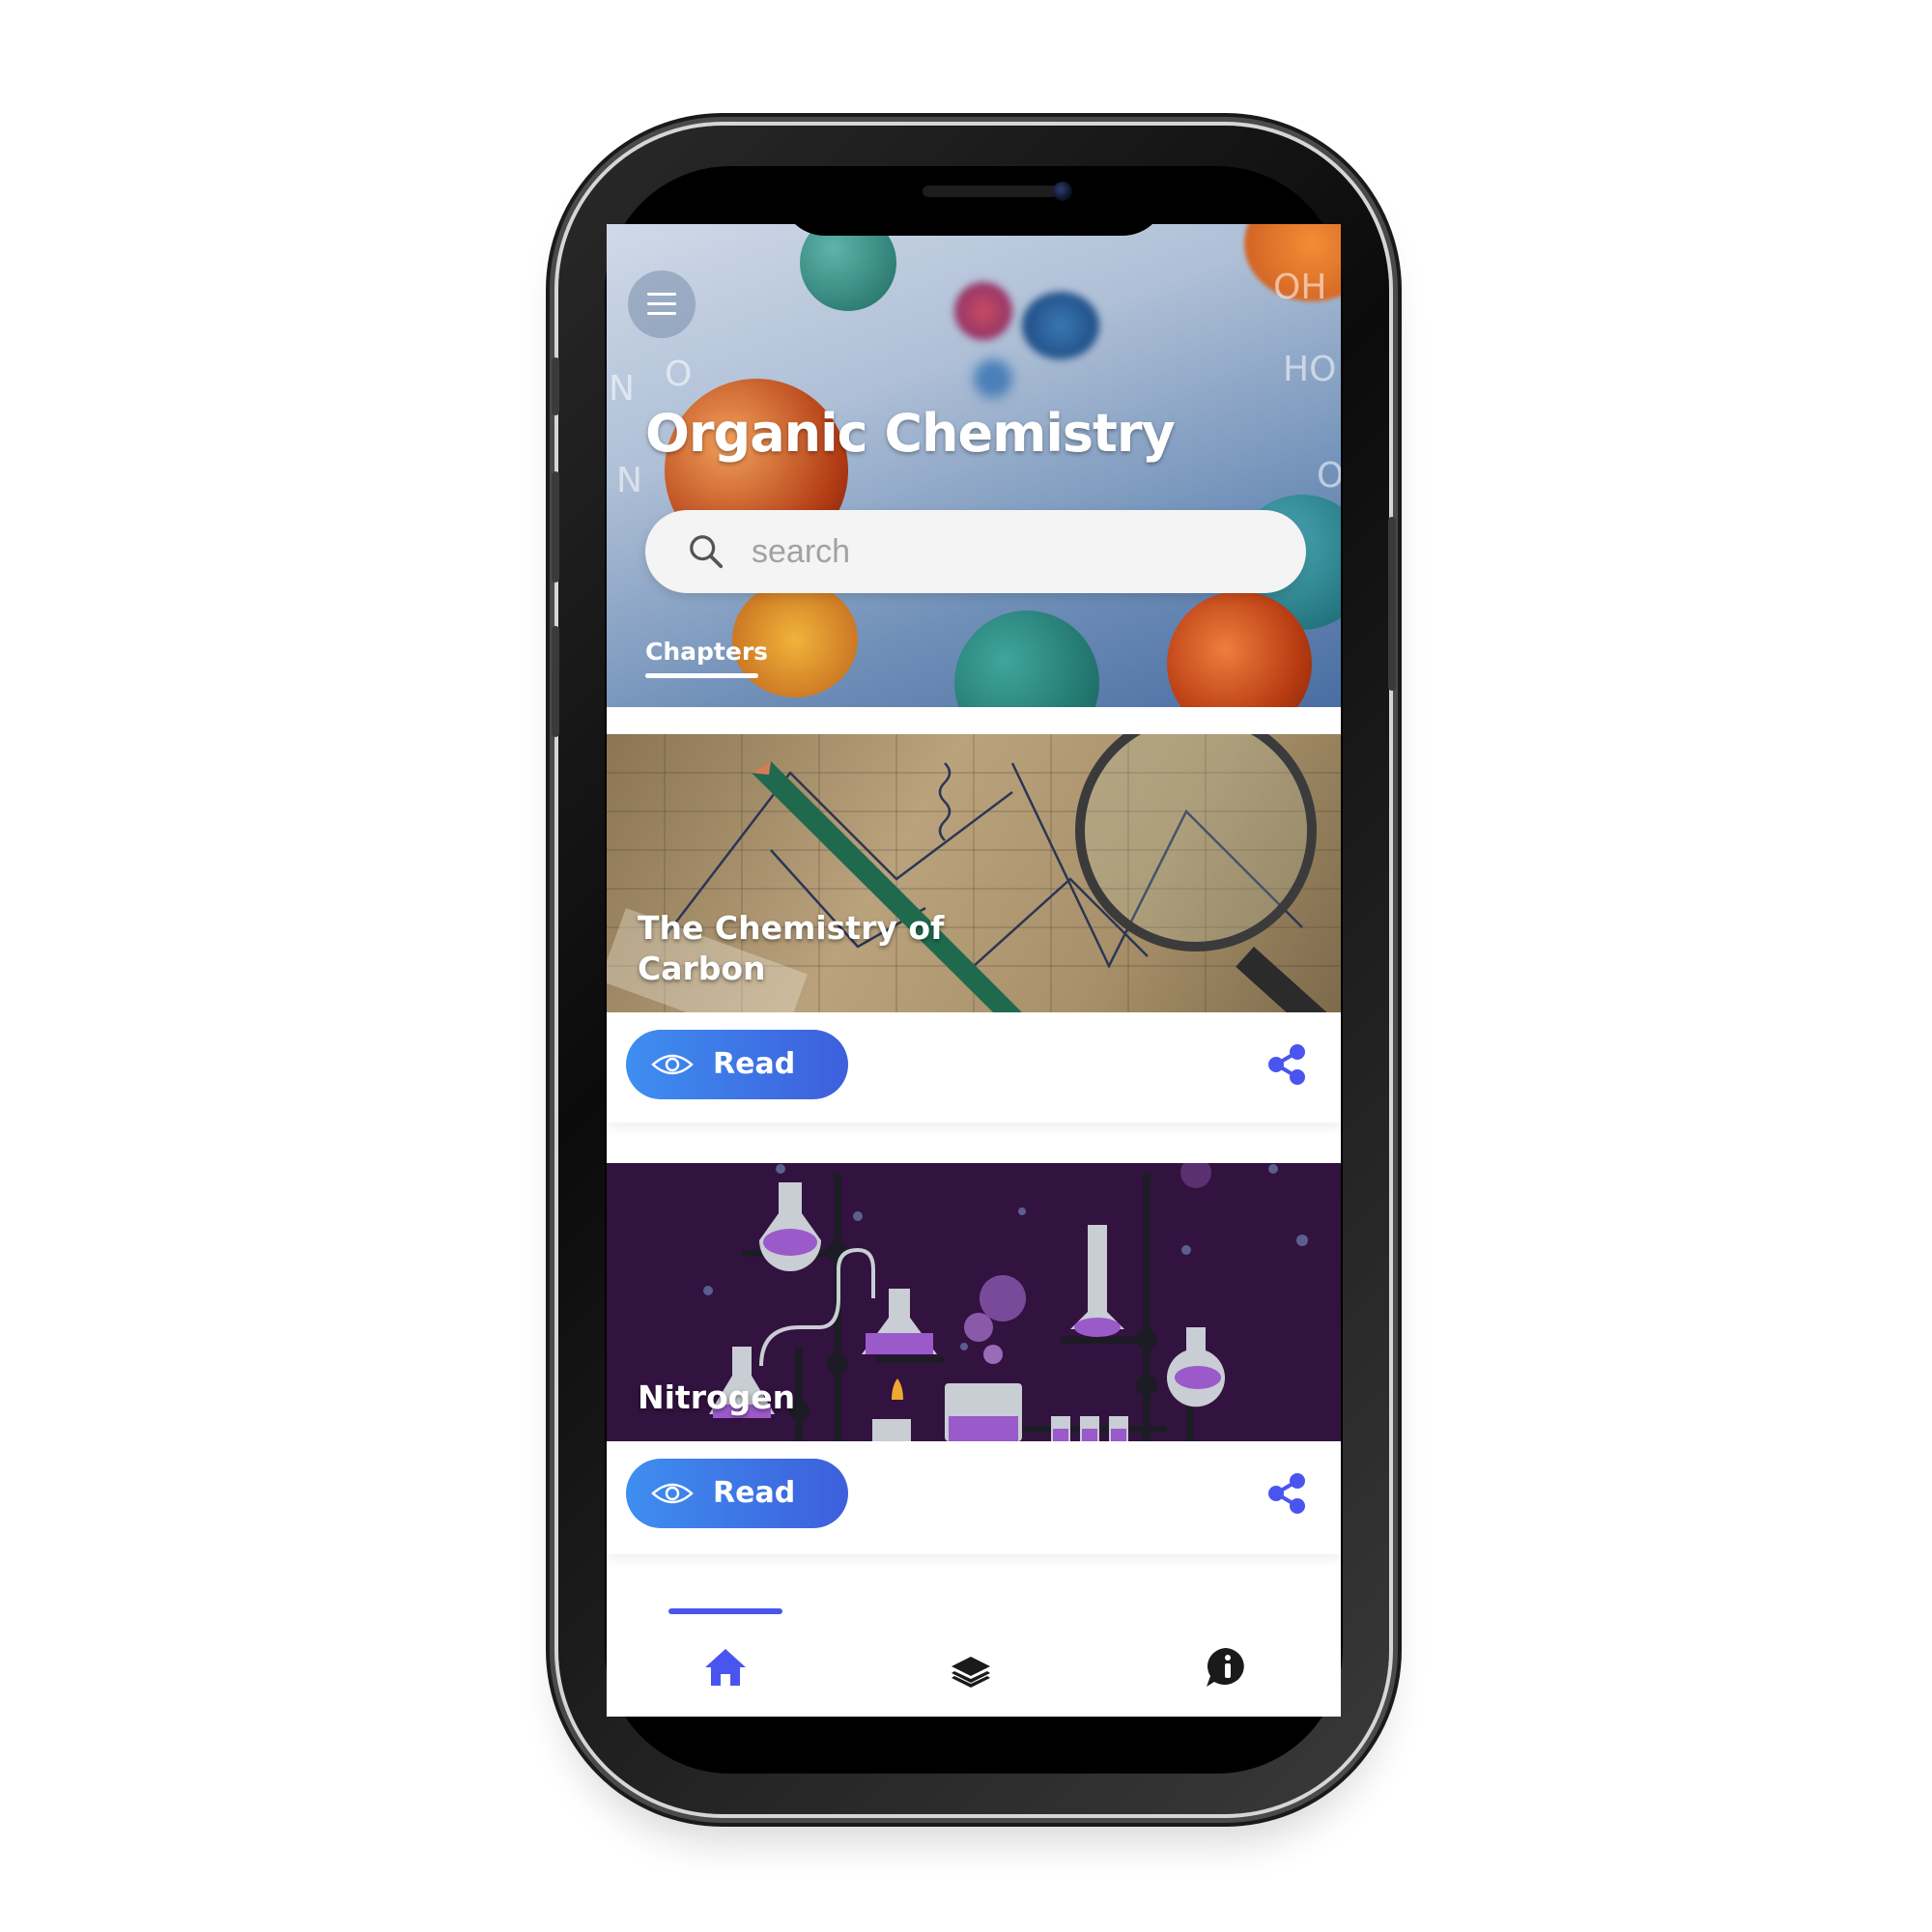 The width and height of the screenshot is (1932, 1932). I want to click on phone-notch, so click(974, 201).